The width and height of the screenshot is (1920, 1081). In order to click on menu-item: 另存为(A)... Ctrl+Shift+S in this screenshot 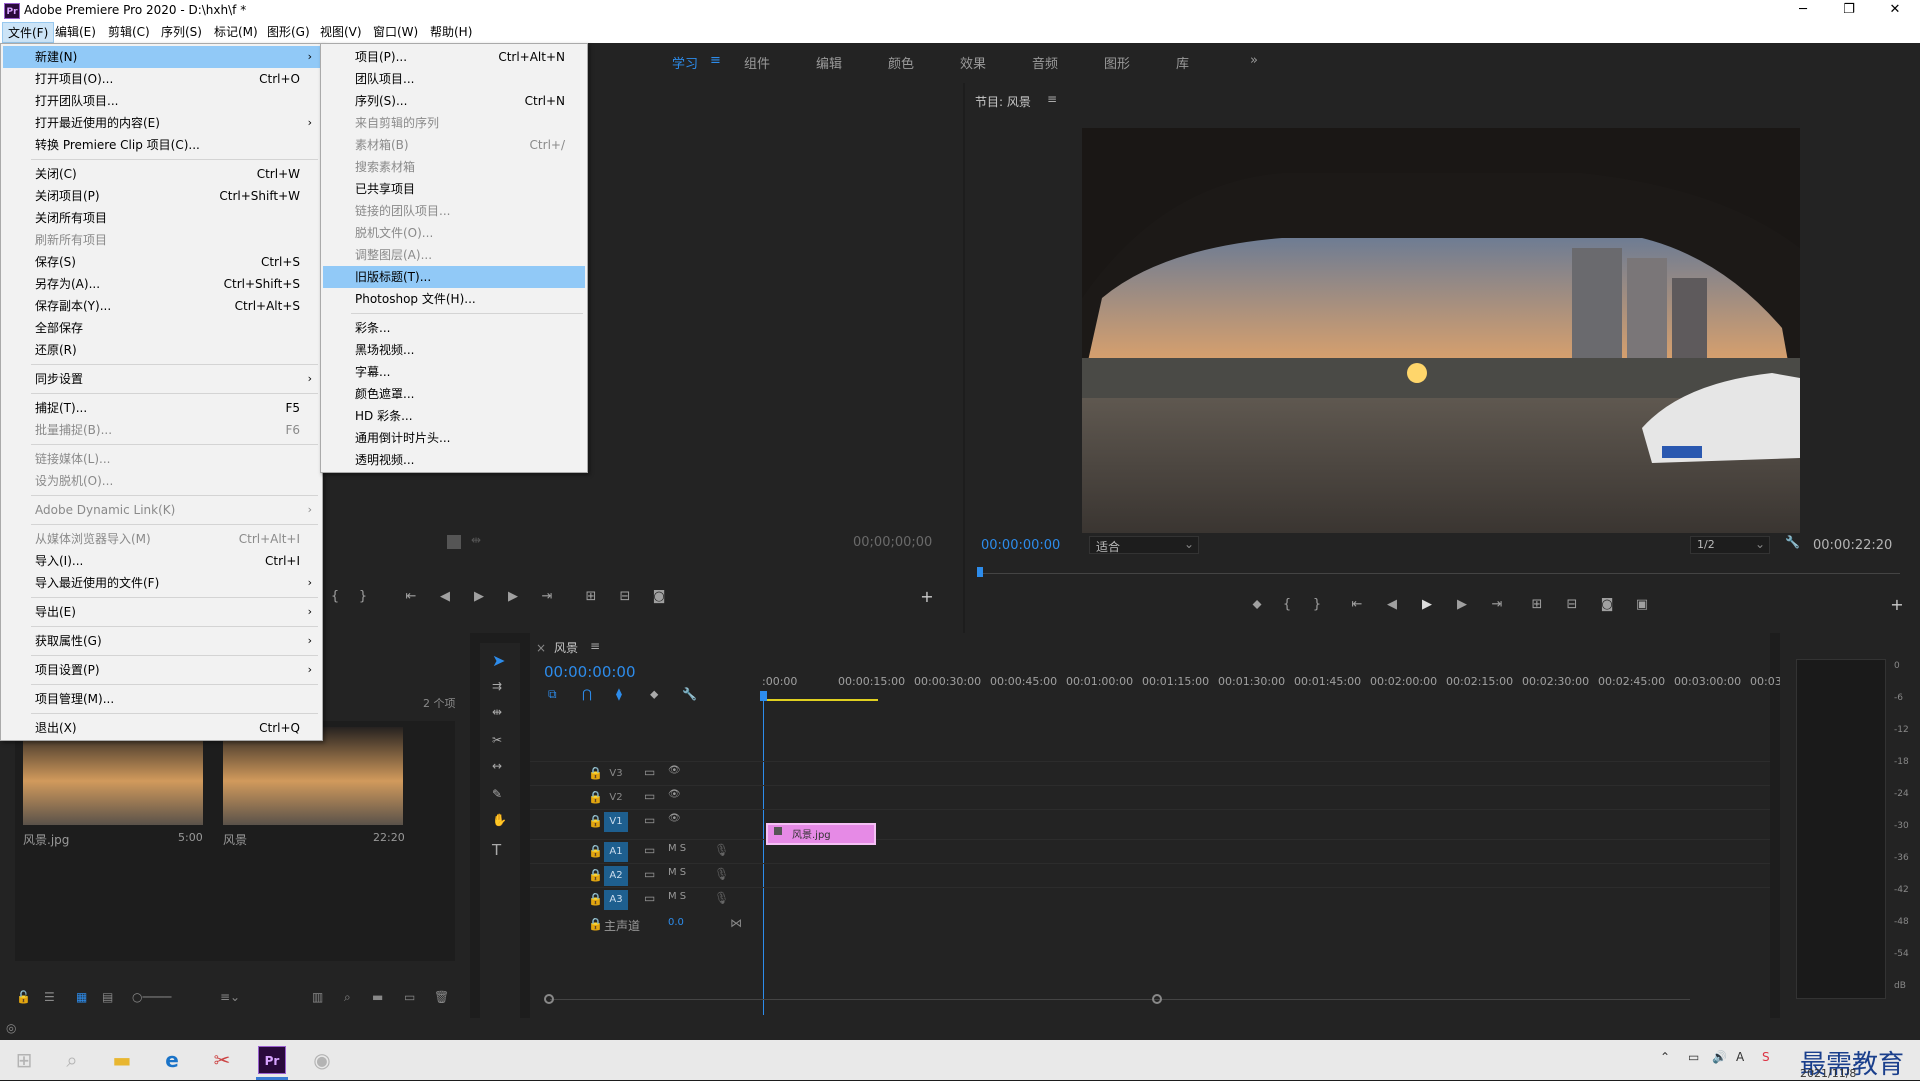, I will do `click(161, 284)`.